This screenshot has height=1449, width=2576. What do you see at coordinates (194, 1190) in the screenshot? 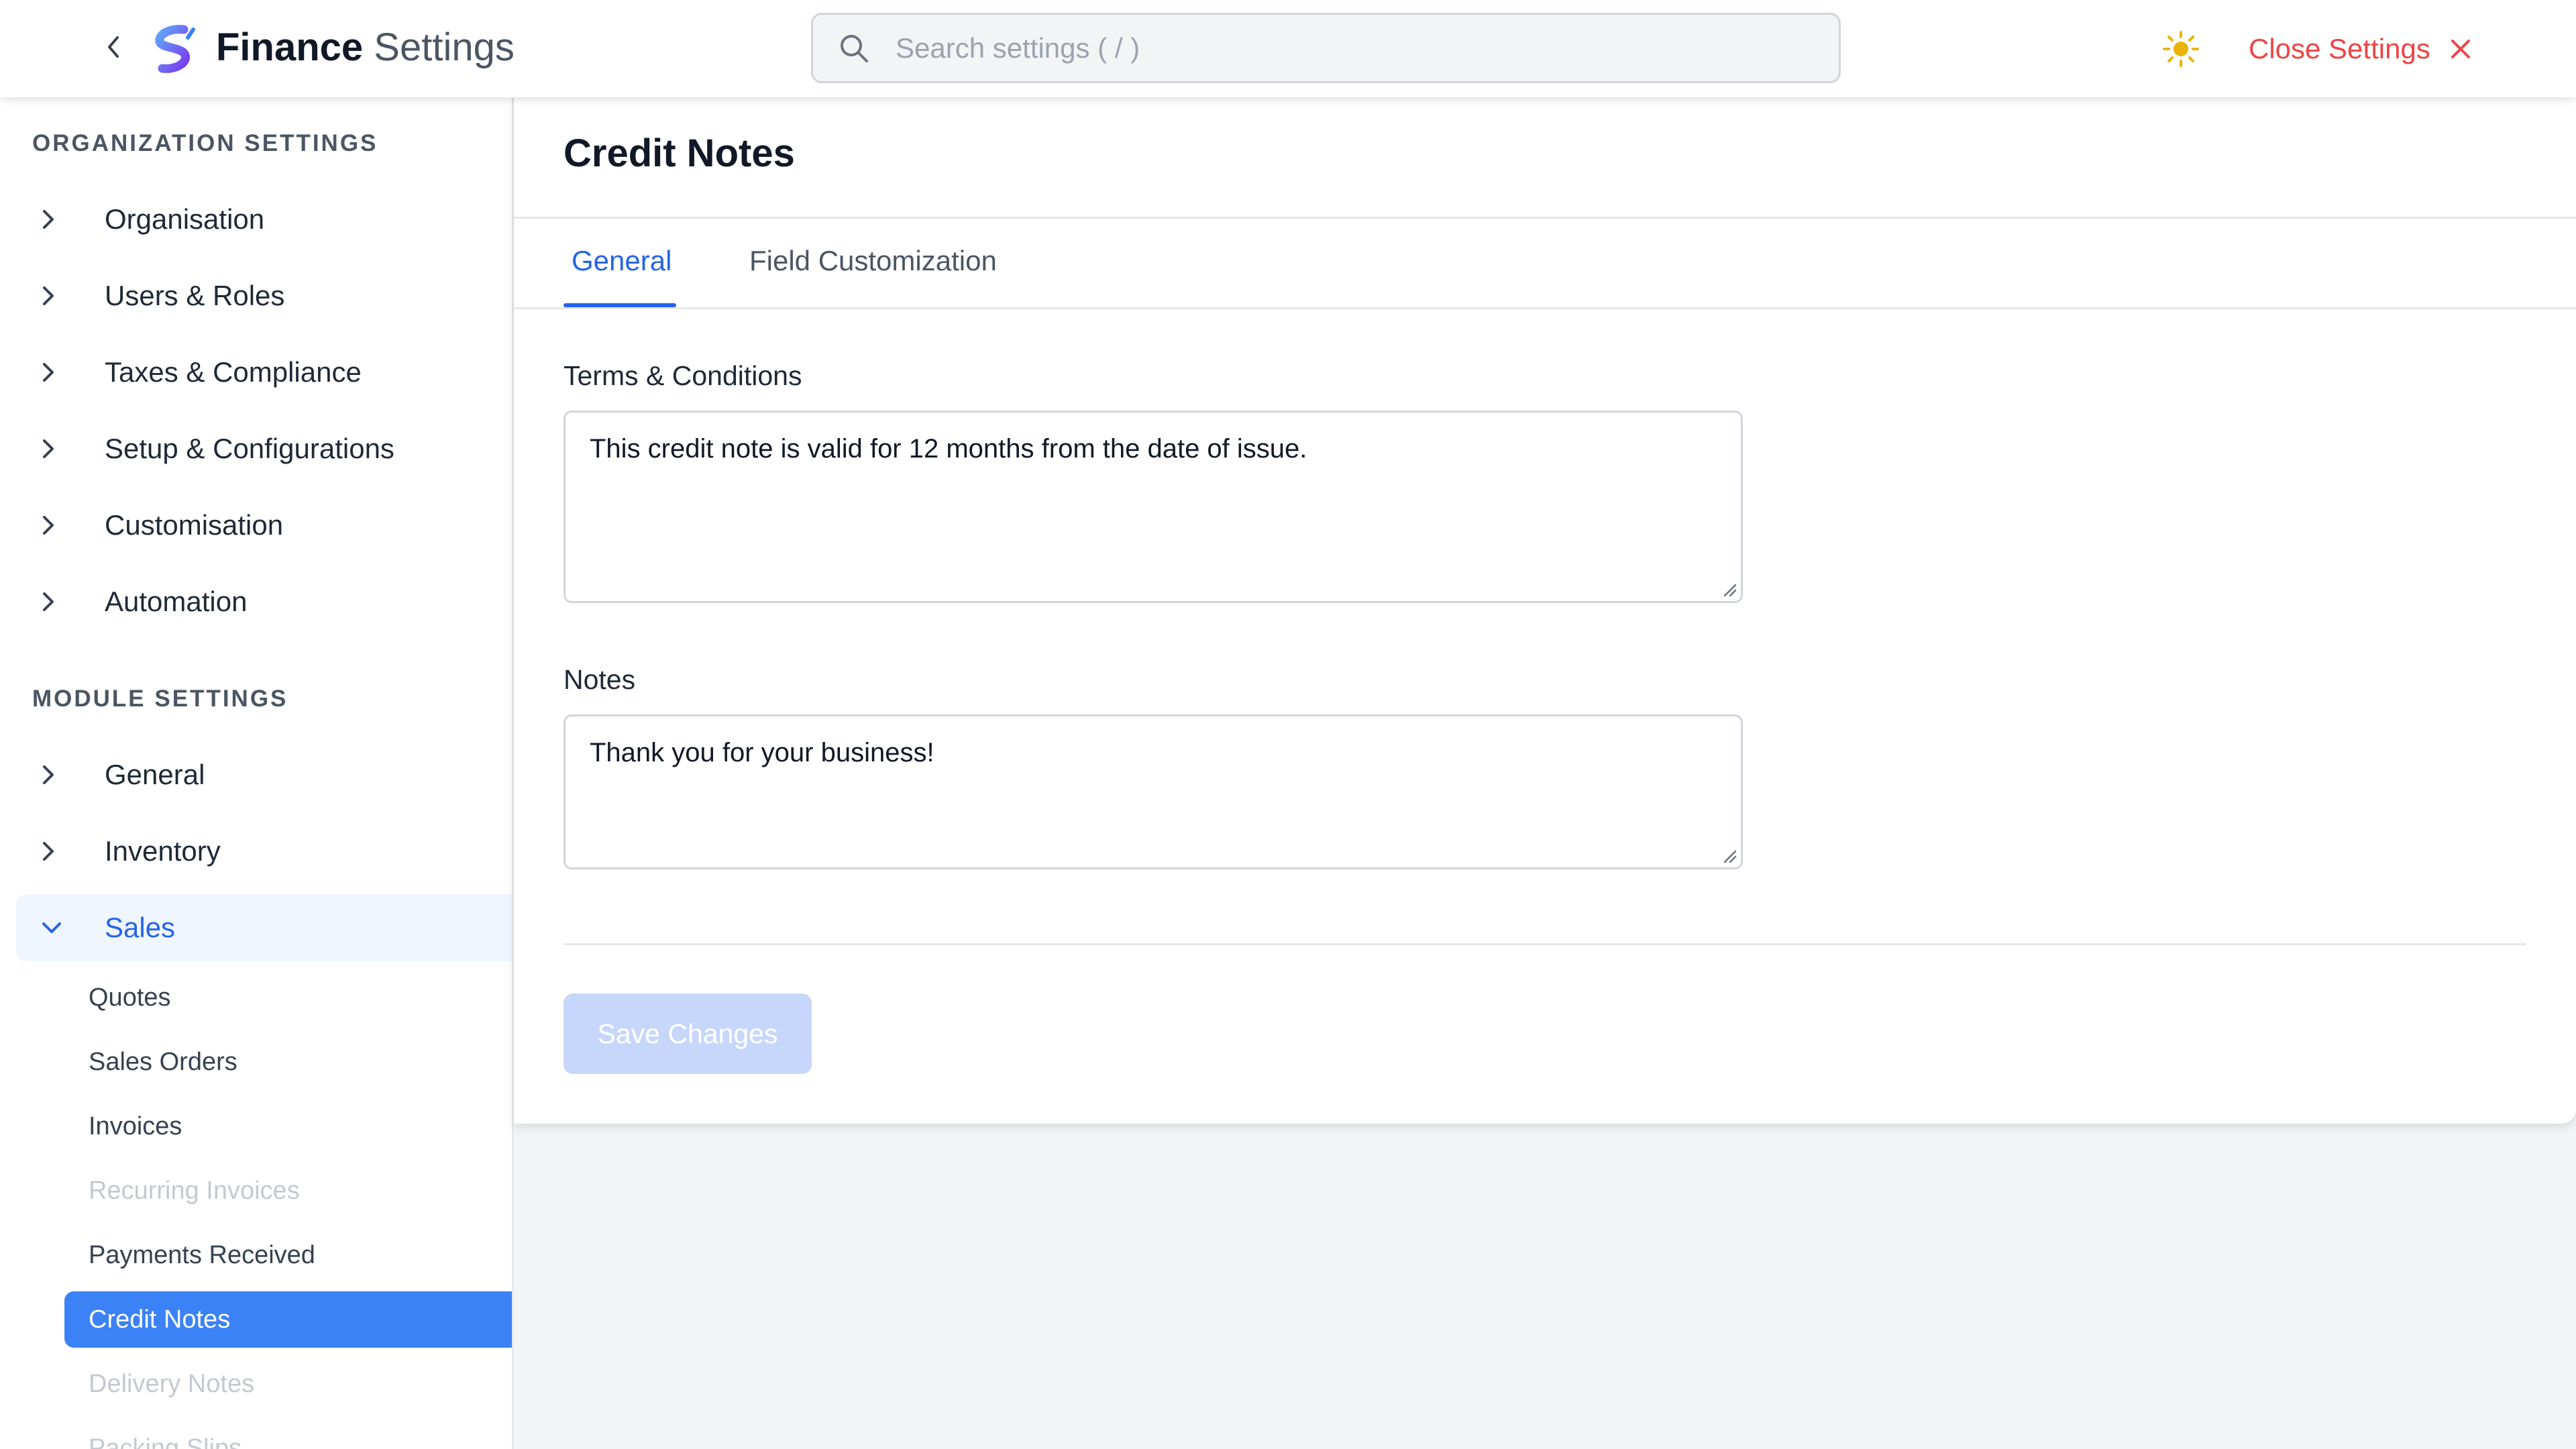
I see `sidebar-subitem-recurring-invoices: Recurring Invoices` at bounding box center [194, 1190].